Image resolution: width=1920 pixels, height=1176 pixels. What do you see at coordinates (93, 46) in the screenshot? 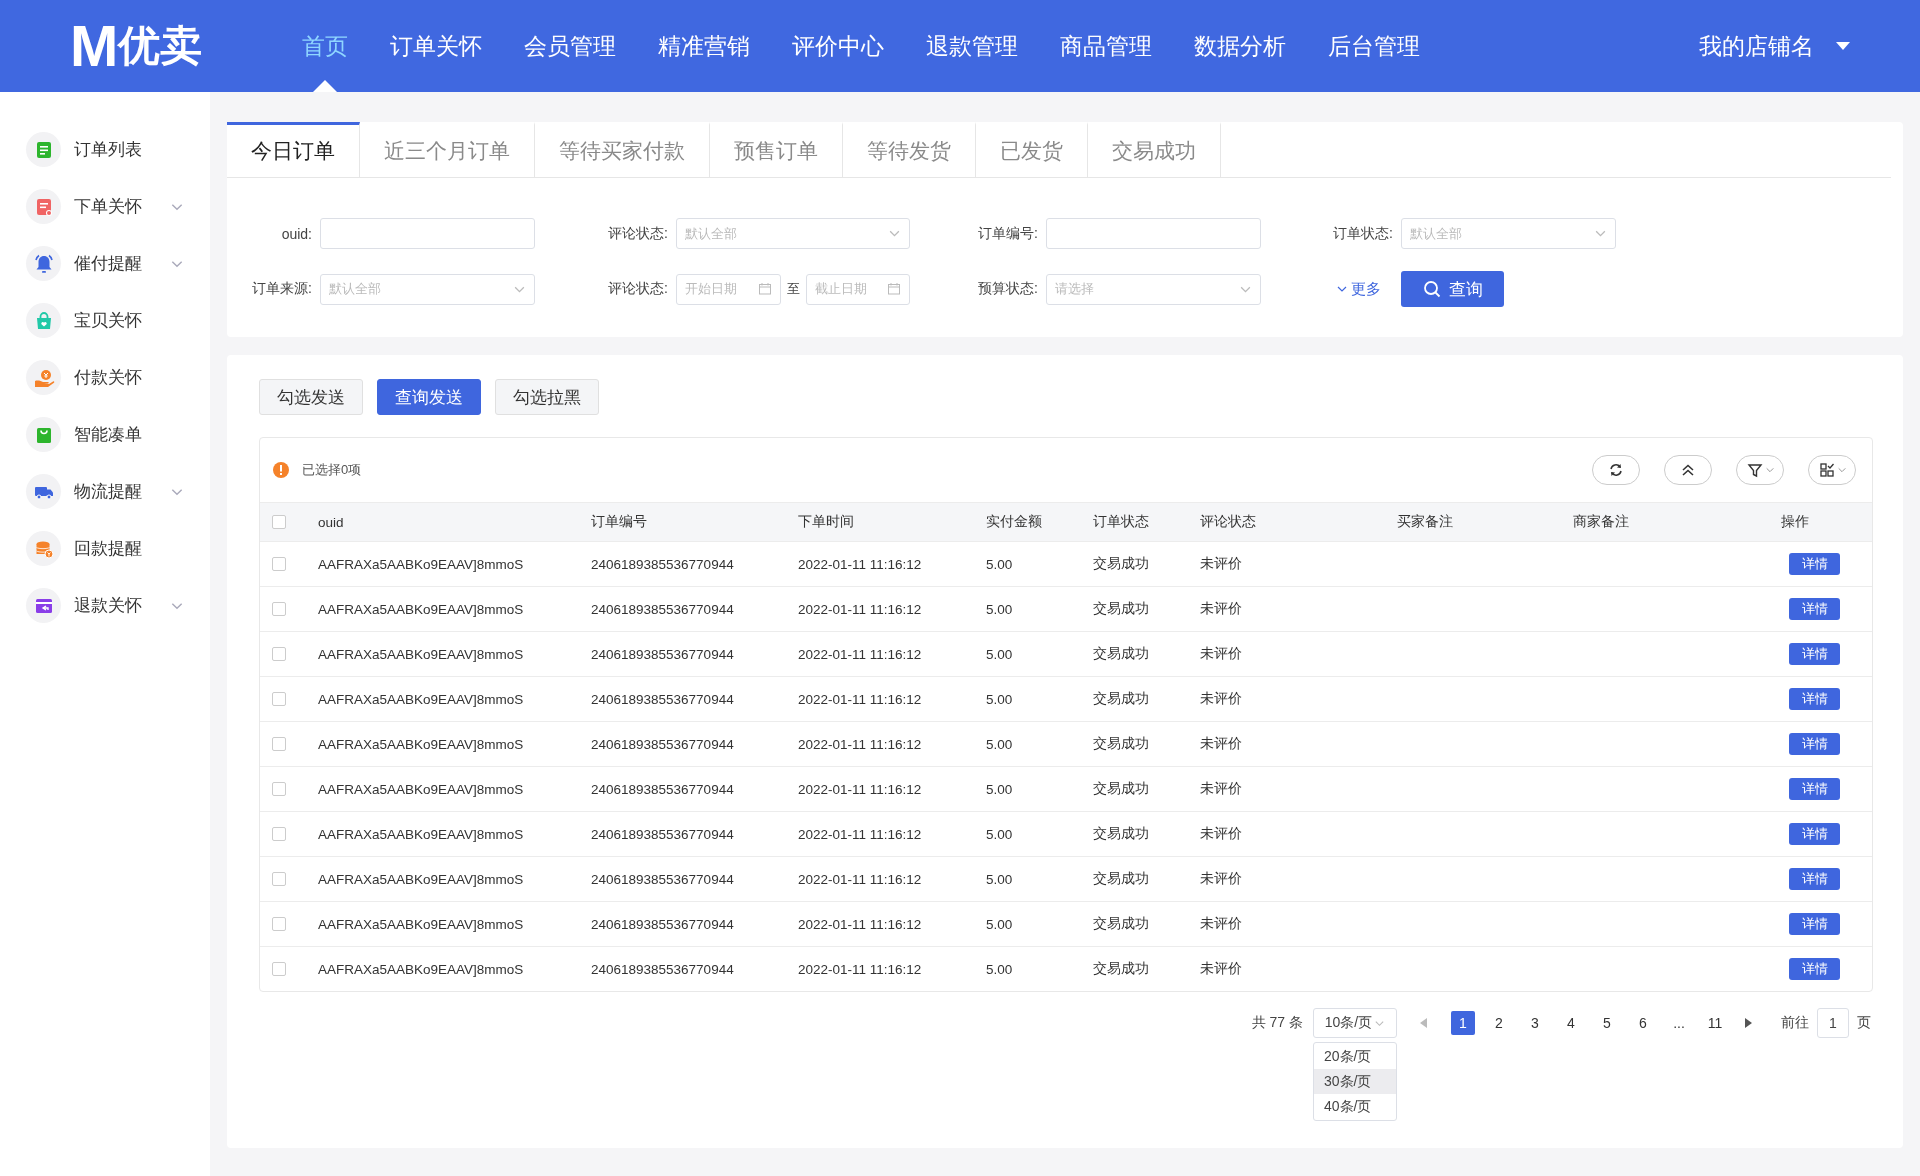
I see `logo-mark: M` at bounding box center [93, 46].